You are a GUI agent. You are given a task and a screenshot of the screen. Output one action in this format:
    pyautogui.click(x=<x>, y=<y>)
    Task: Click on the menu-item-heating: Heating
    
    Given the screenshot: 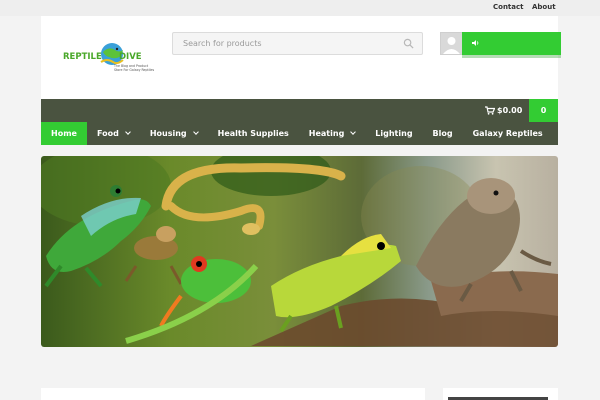 What is the action you would take?
    pyautogui.click(x=332, y=133)
    